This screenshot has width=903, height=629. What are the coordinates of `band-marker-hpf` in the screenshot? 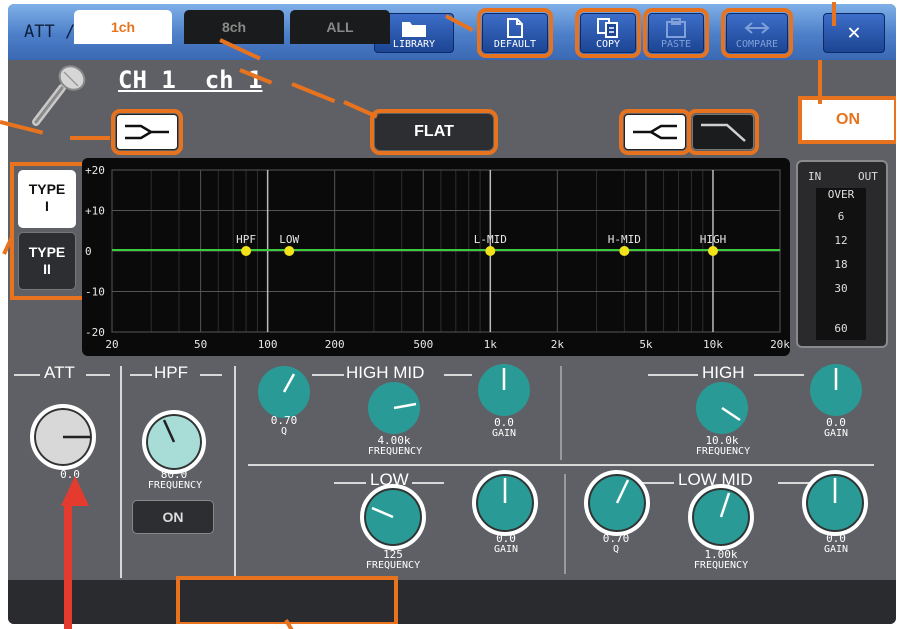 It's located at (246, 251).